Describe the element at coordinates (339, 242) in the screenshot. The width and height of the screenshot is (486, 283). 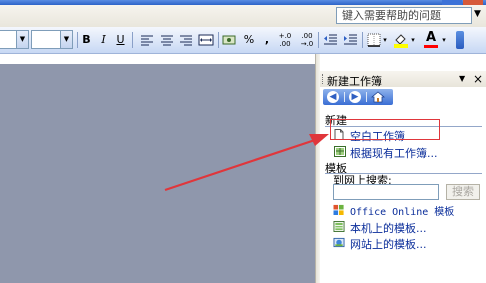
I see `website-templates-icon` at that location.